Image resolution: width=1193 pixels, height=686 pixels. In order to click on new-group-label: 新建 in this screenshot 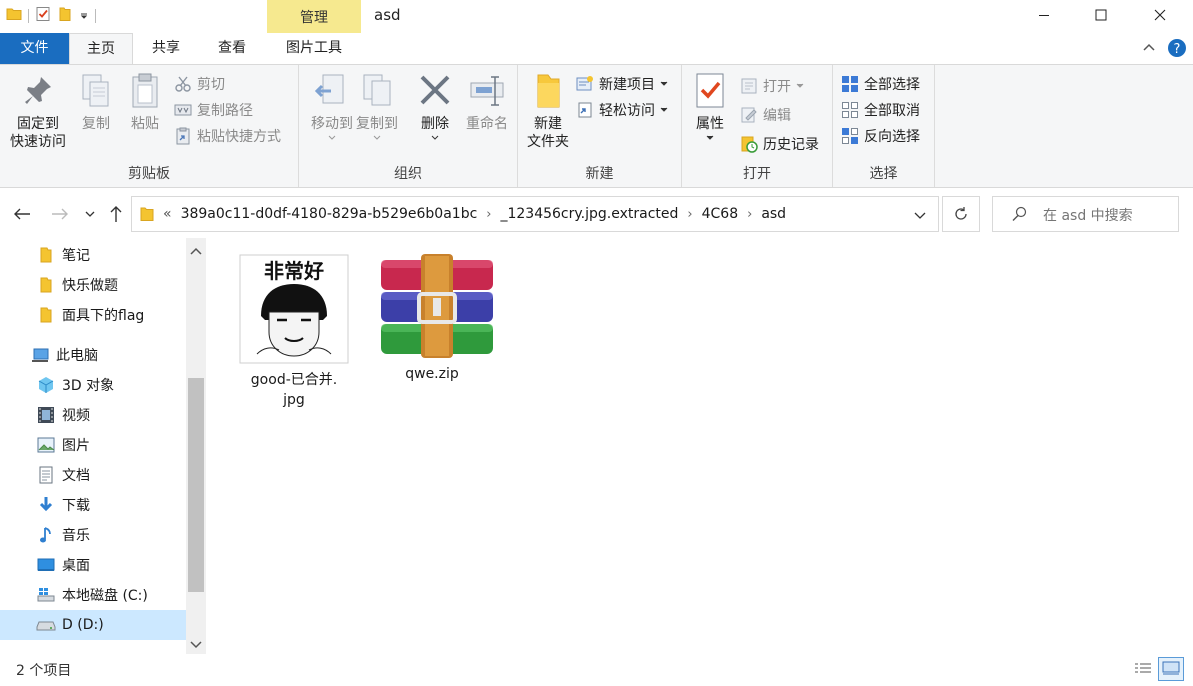, I will do `click(599, 174)`.